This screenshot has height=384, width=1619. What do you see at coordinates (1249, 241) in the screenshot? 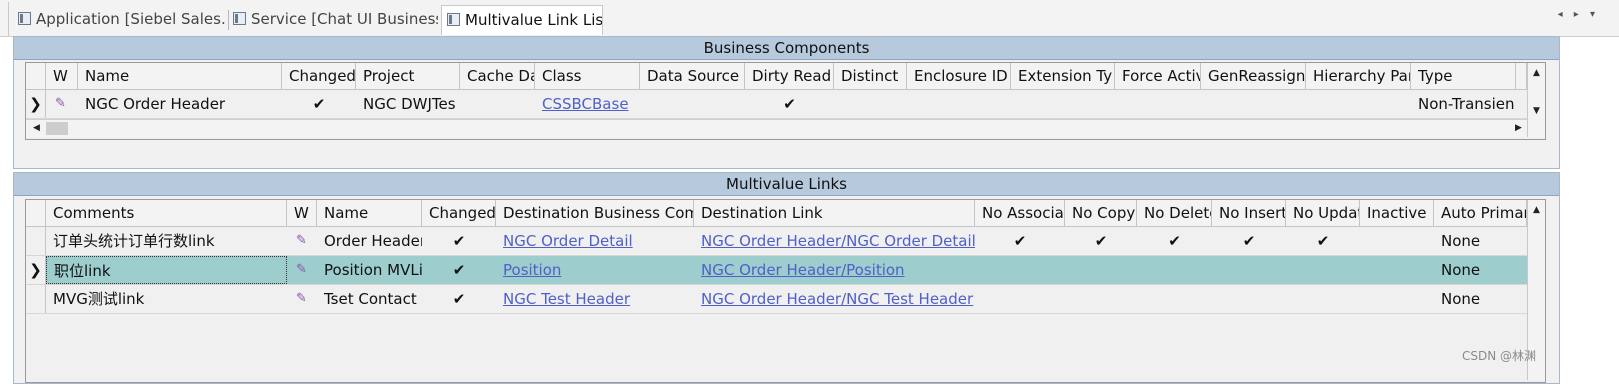
I see `no-insert-checkmark: ✔` at bounding box center [1249, 241].